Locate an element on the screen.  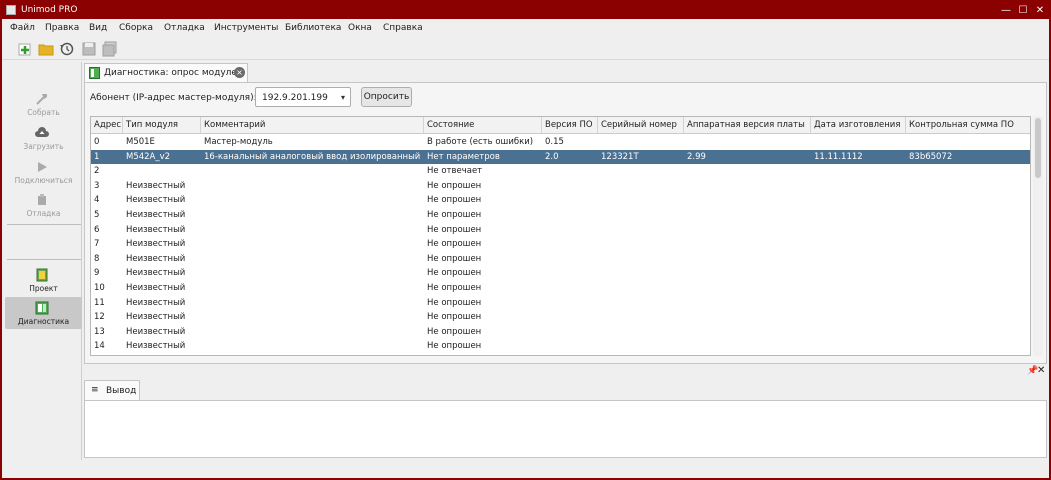
table-row: 7 Неизвестный Не опрошен is located at coordinates (560, 244).